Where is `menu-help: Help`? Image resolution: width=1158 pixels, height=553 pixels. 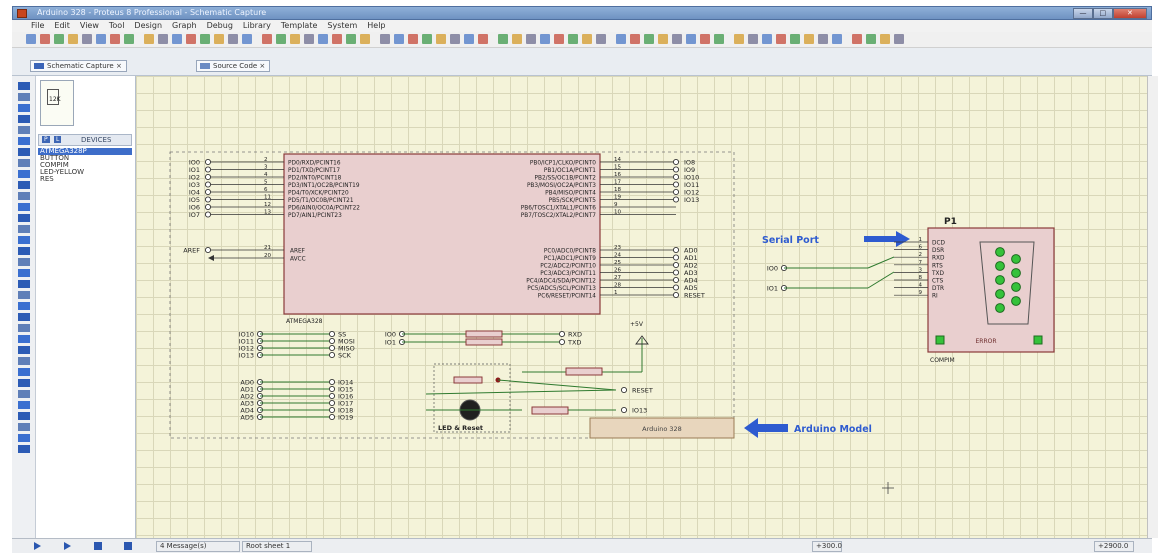
menu-help: Help is located at coordinates (376, 26).